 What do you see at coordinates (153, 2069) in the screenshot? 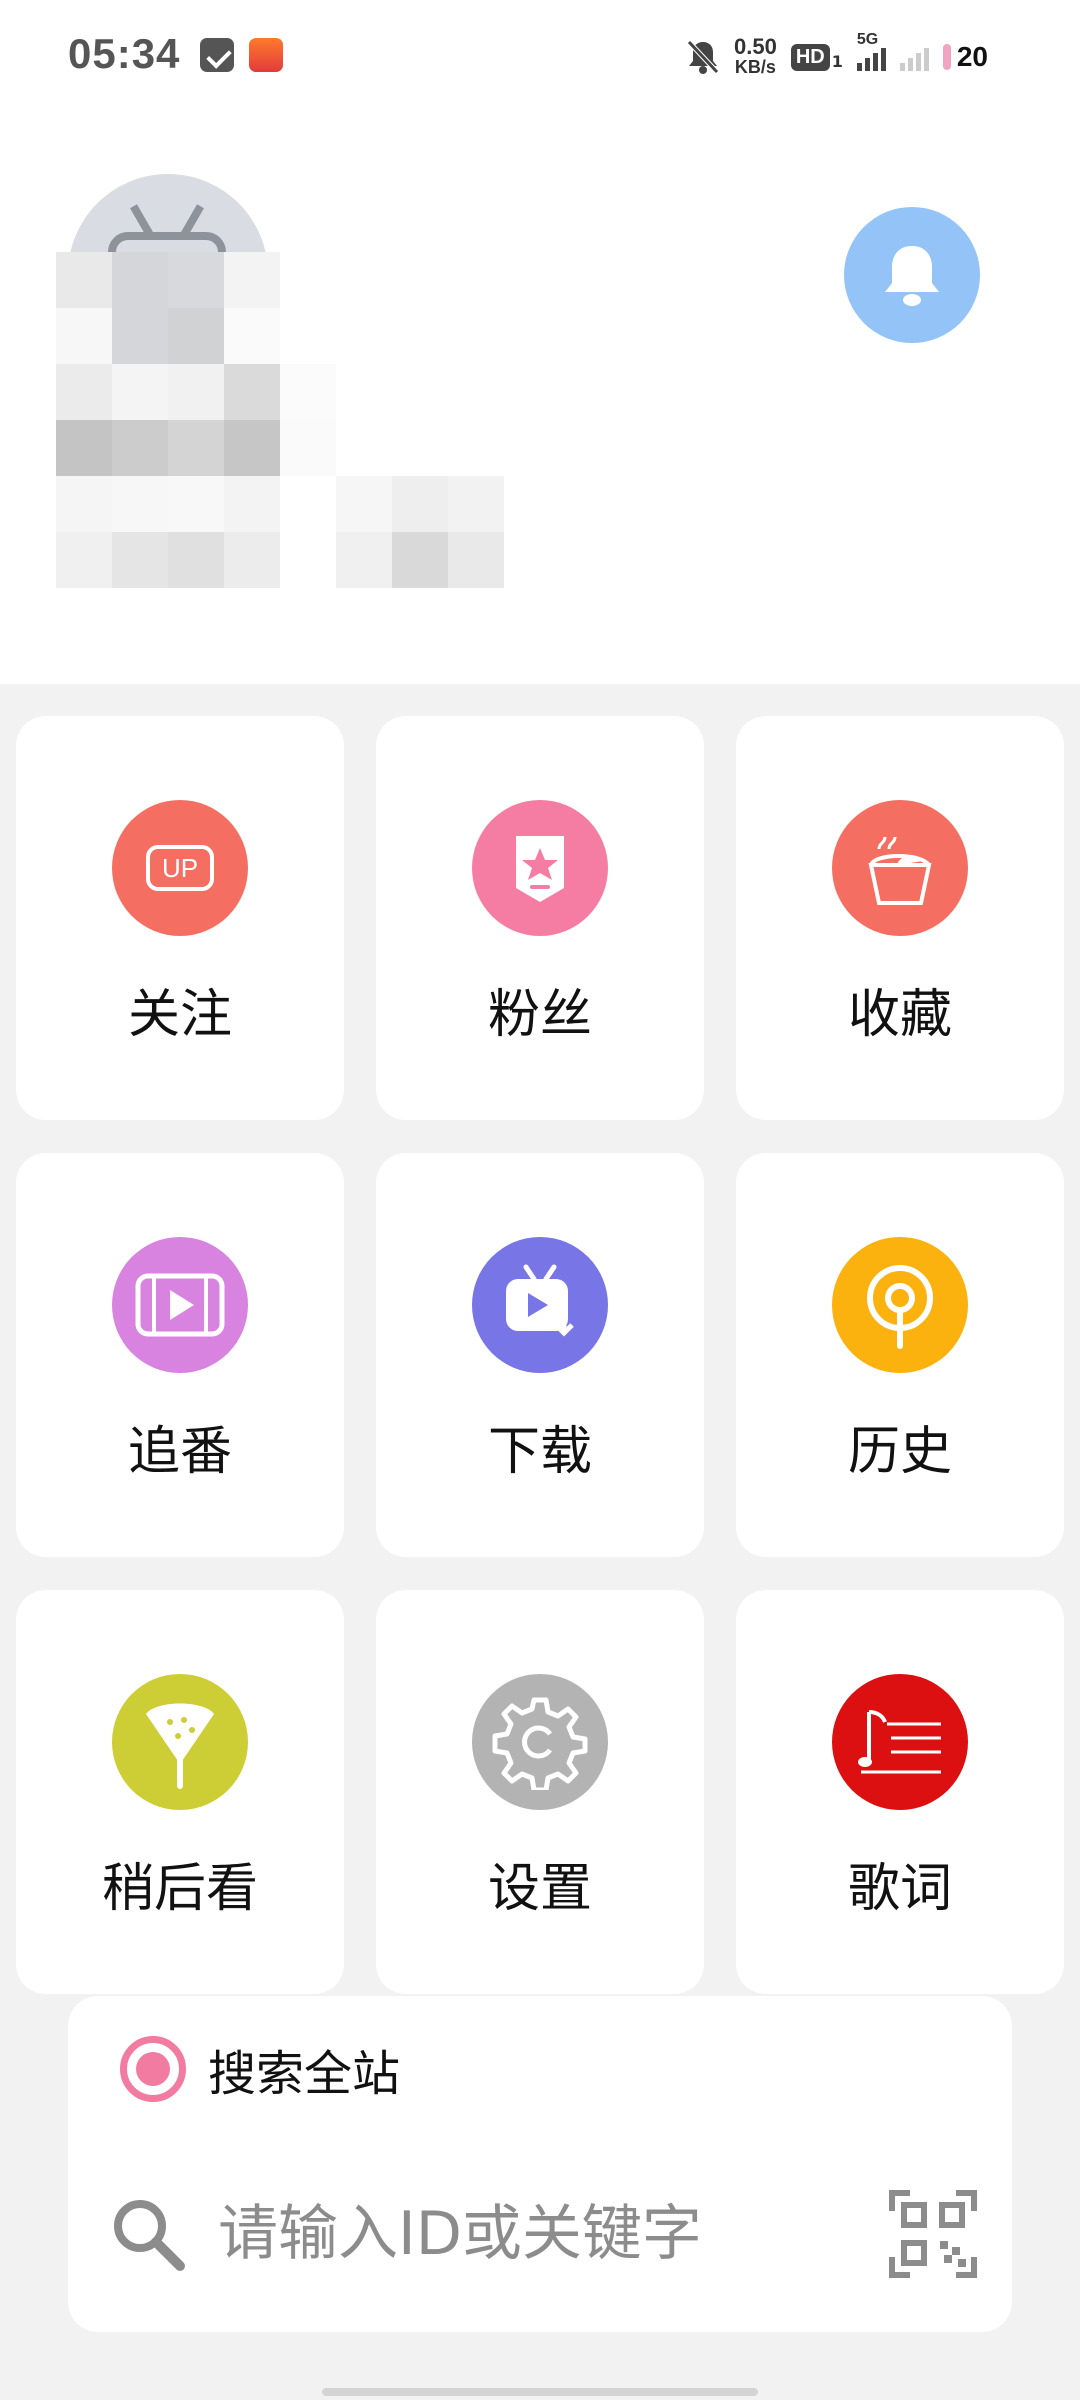
I see `radio-selected-icon` at bounding box center [153, 2069].